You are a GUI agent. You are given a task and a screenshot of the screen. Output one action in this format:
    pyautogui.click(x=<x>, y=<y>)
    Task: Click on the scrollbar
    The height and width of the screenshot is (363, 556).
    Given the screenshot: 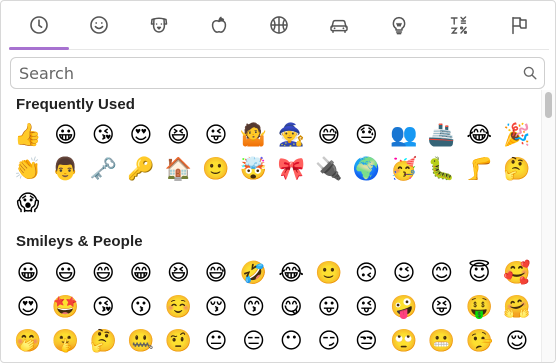 What is the action you would take?
    pyautogui.click(x=548, y=226)
    